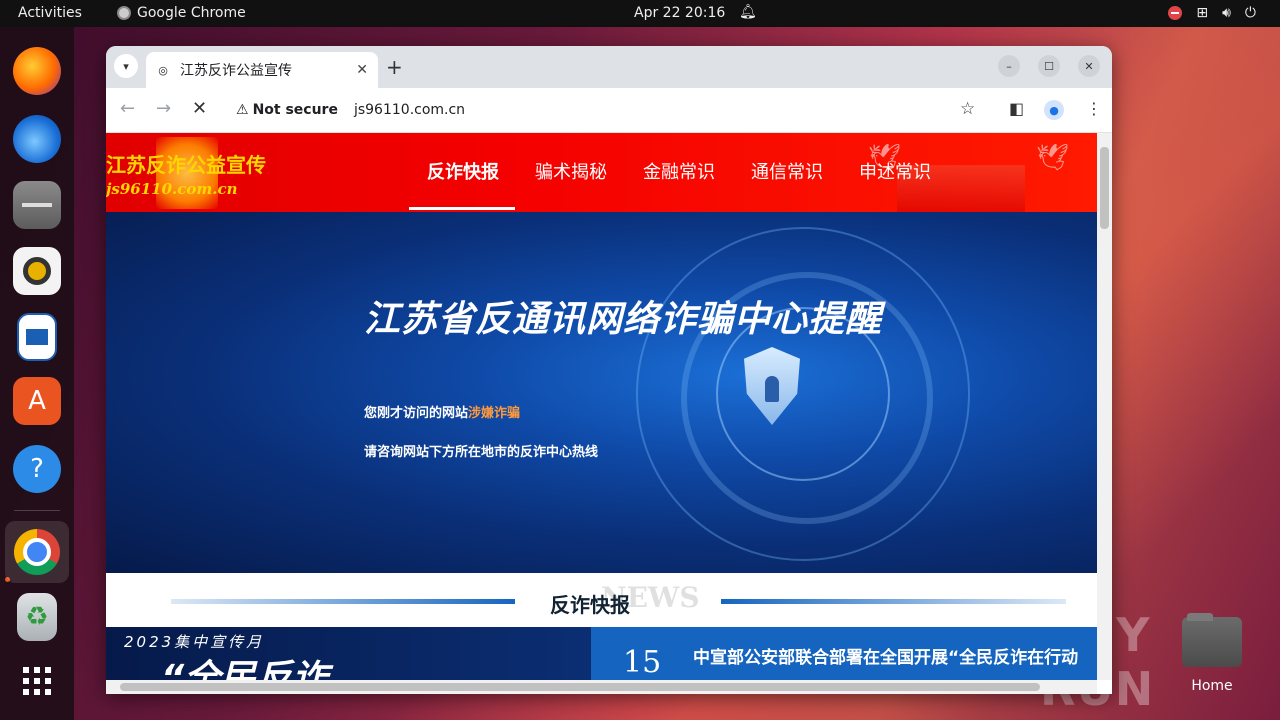  I want to click on news-divider-right, so click(893, 601).